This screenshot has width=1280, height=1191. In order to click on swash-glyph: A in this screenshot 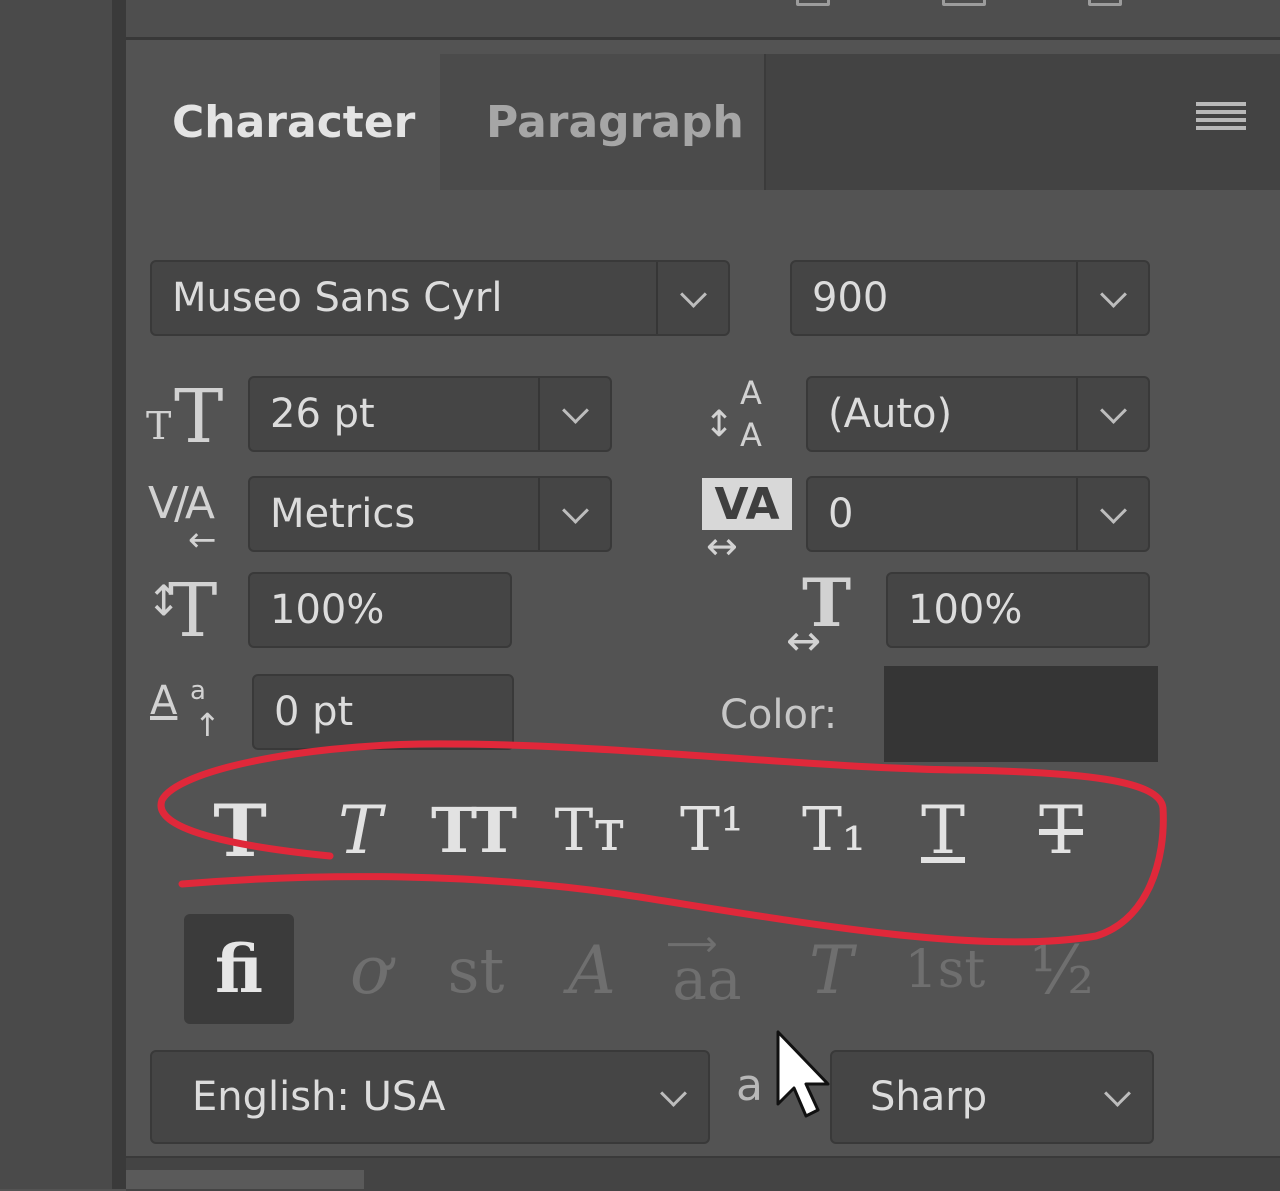, I will do `click(592, 970)`.